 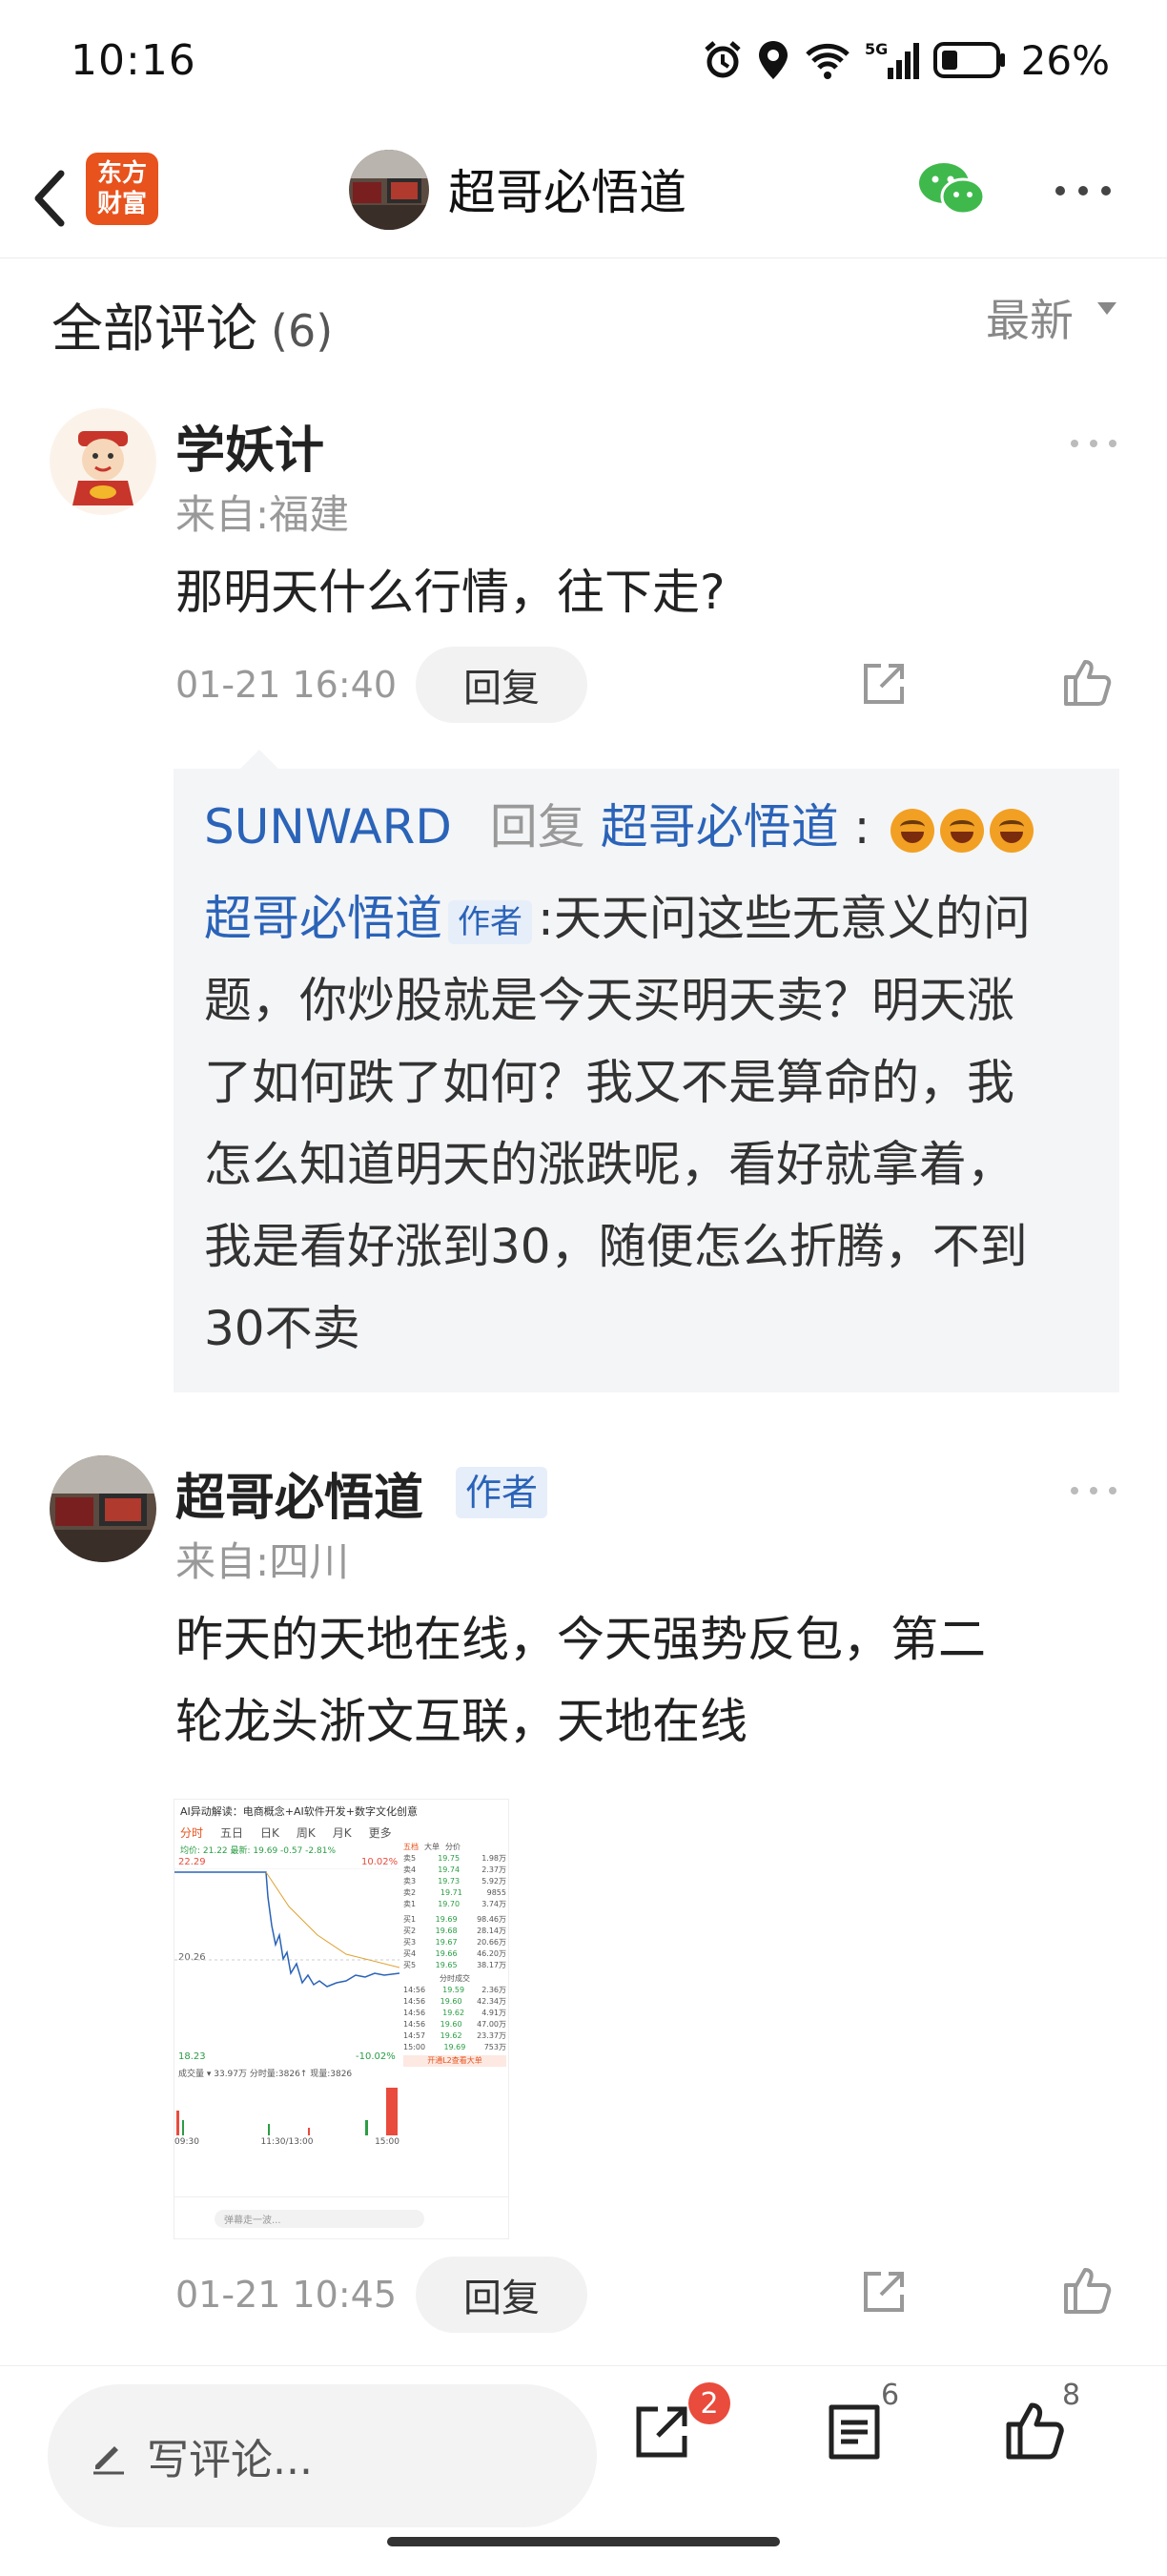 I want to click on alarm-icon, so click(x=722, y=59).